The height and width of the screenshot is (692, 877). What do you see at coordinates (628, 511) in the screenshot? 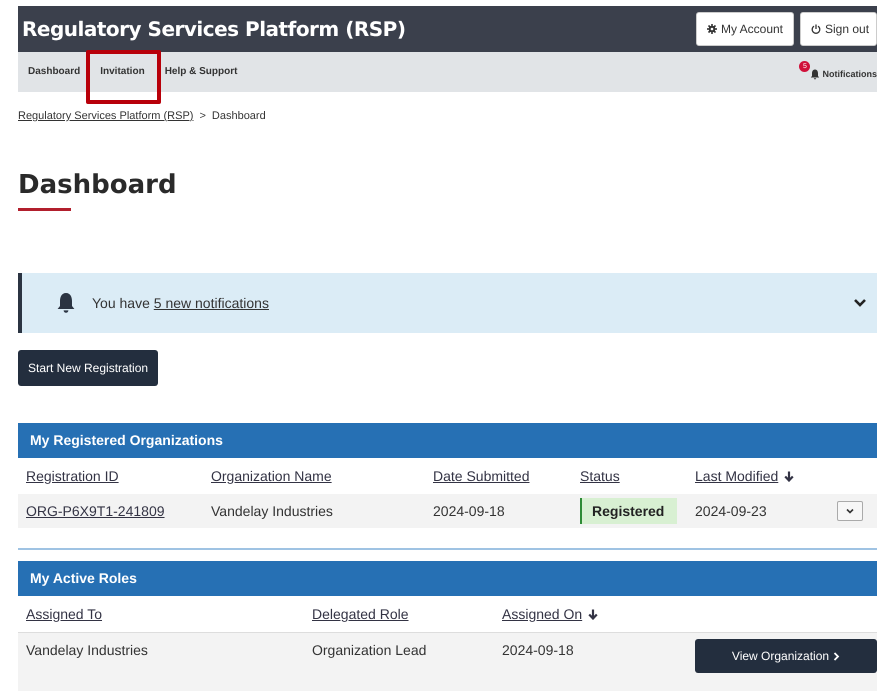
I see `status-badge: Registered` at bounding box center [628, 511].